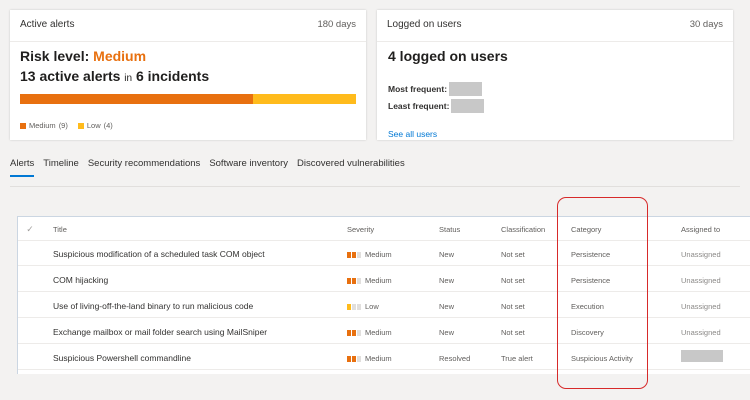 The image size is (750, 400). Describe the element at coordinates (248, 167) in the screenshot. I see `tab-software-inventory: Software inventory` at that location.